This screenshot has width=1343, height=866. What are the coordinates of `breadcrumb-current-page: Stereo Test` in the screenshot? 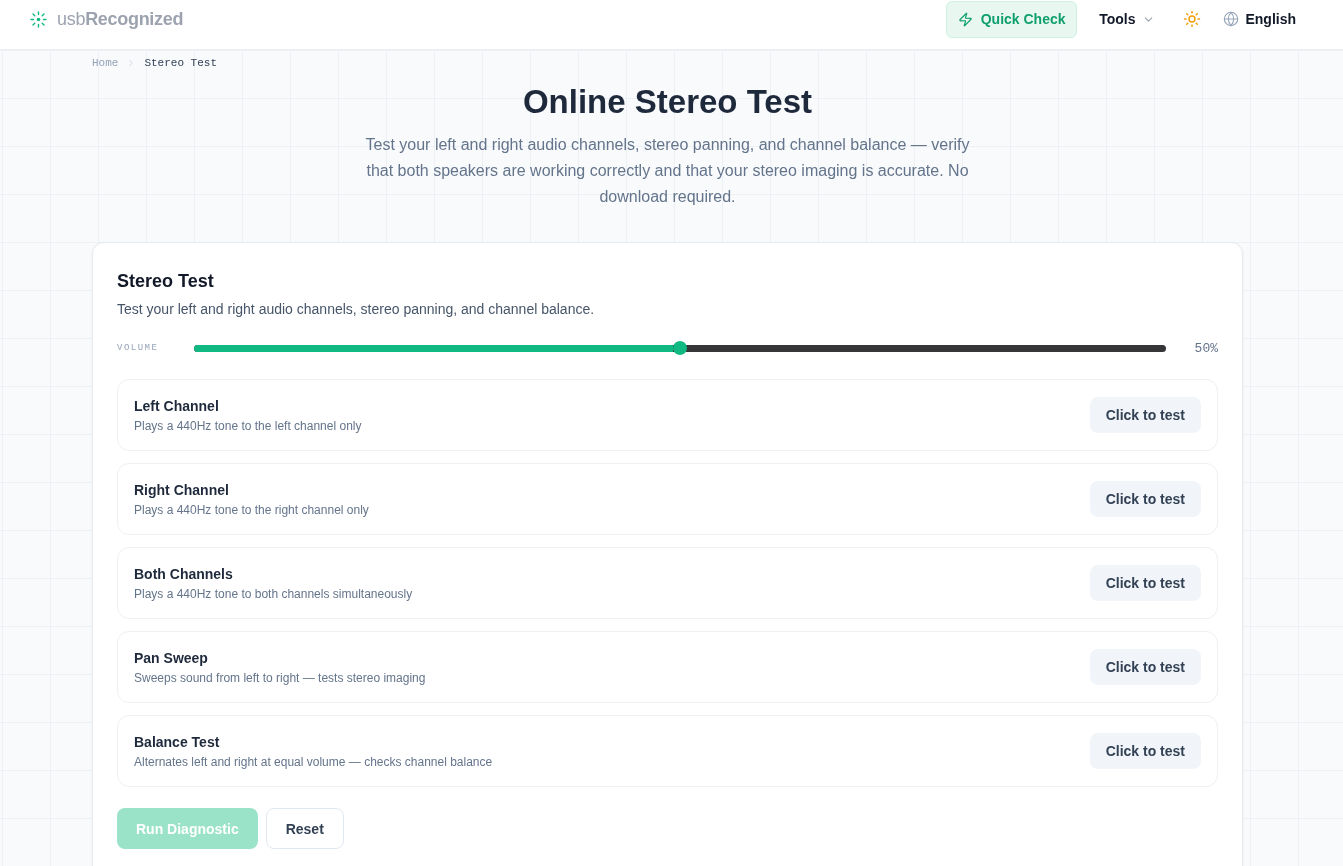 It's located at (181, 63).